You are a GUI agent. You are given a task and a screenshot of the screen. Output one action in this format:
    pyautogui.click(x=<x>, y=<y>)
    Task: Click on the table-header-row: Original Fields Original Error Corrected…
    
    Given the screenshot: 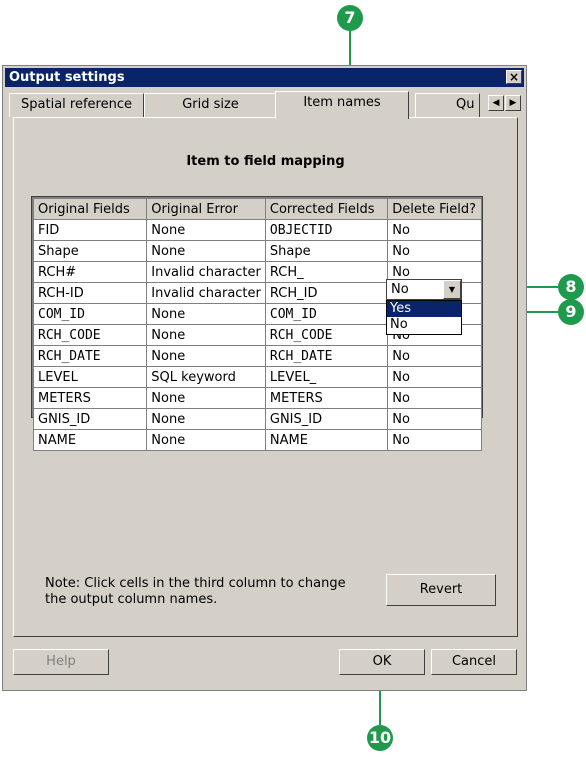 What is the action you would take?
    pyautogui.click(x=257, y=209)
    